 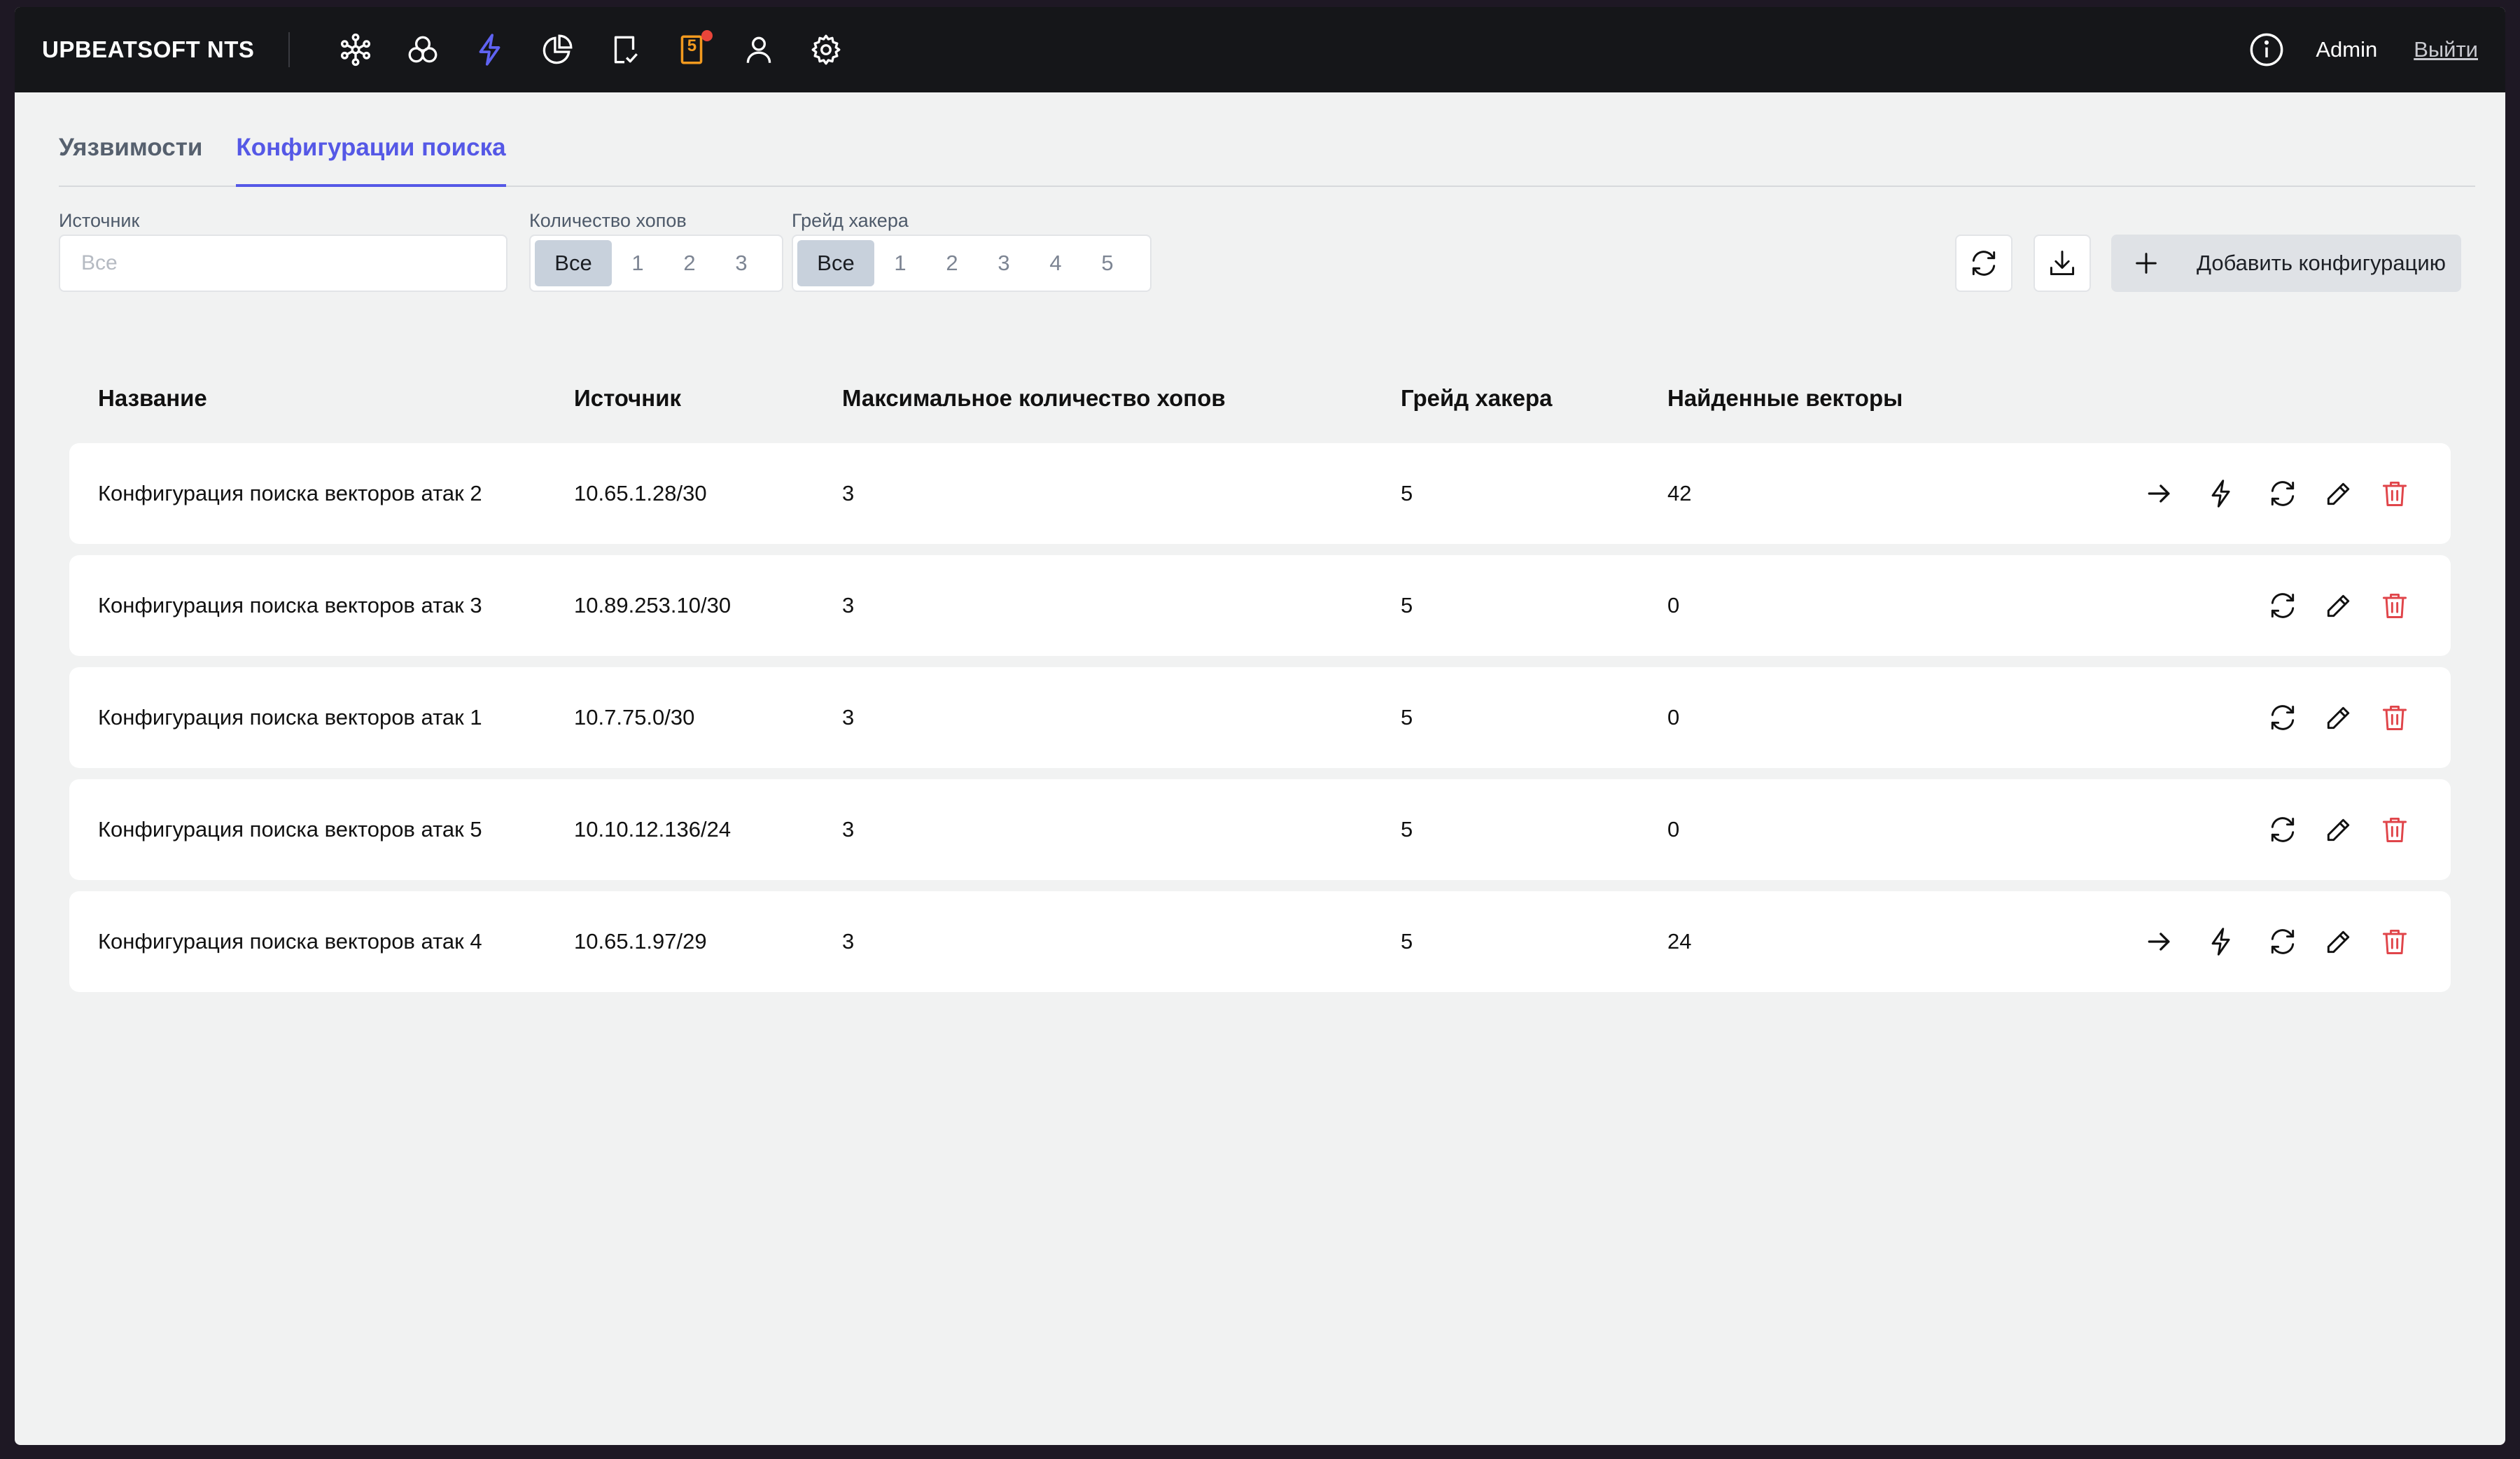 What do you see at coordinates (900, 263) in the screenshot?
I see `grade-option-1: 1` at bounding box center [900, 263].